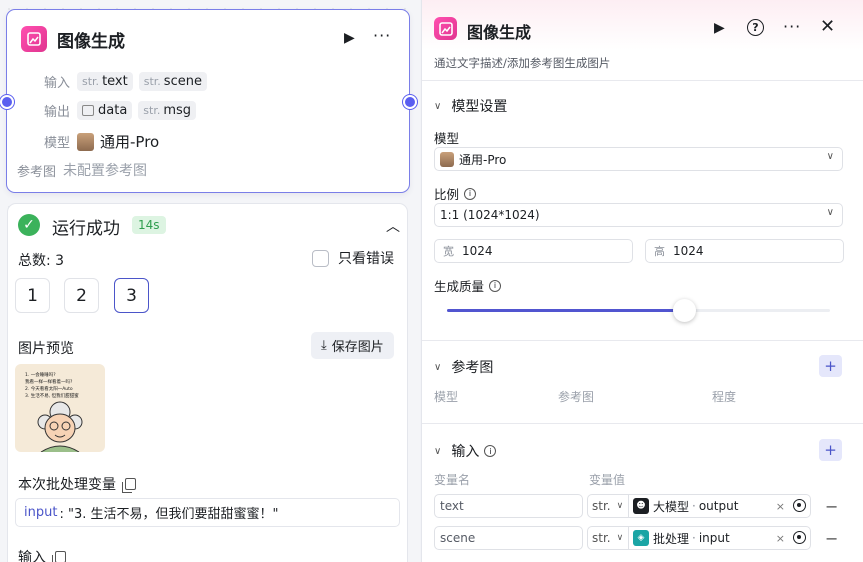 This screenshot has height=562, width=863. What do you see at coordinates (447, 138) in the screenshot?
I see `model-field-label: 模型` at bounding box center [447, 138].